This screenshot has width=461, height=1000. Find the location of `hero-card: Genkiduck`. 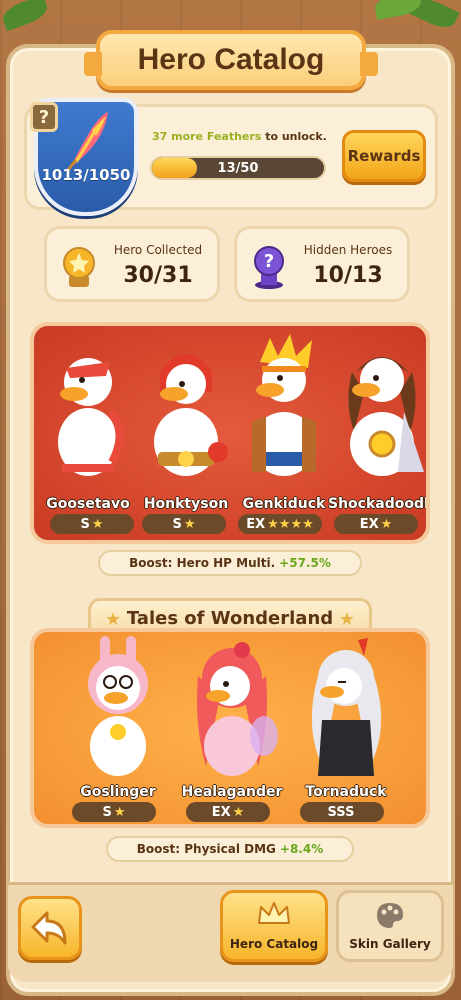

hero-card: Genkiduck is located at coordinates (284, 432).